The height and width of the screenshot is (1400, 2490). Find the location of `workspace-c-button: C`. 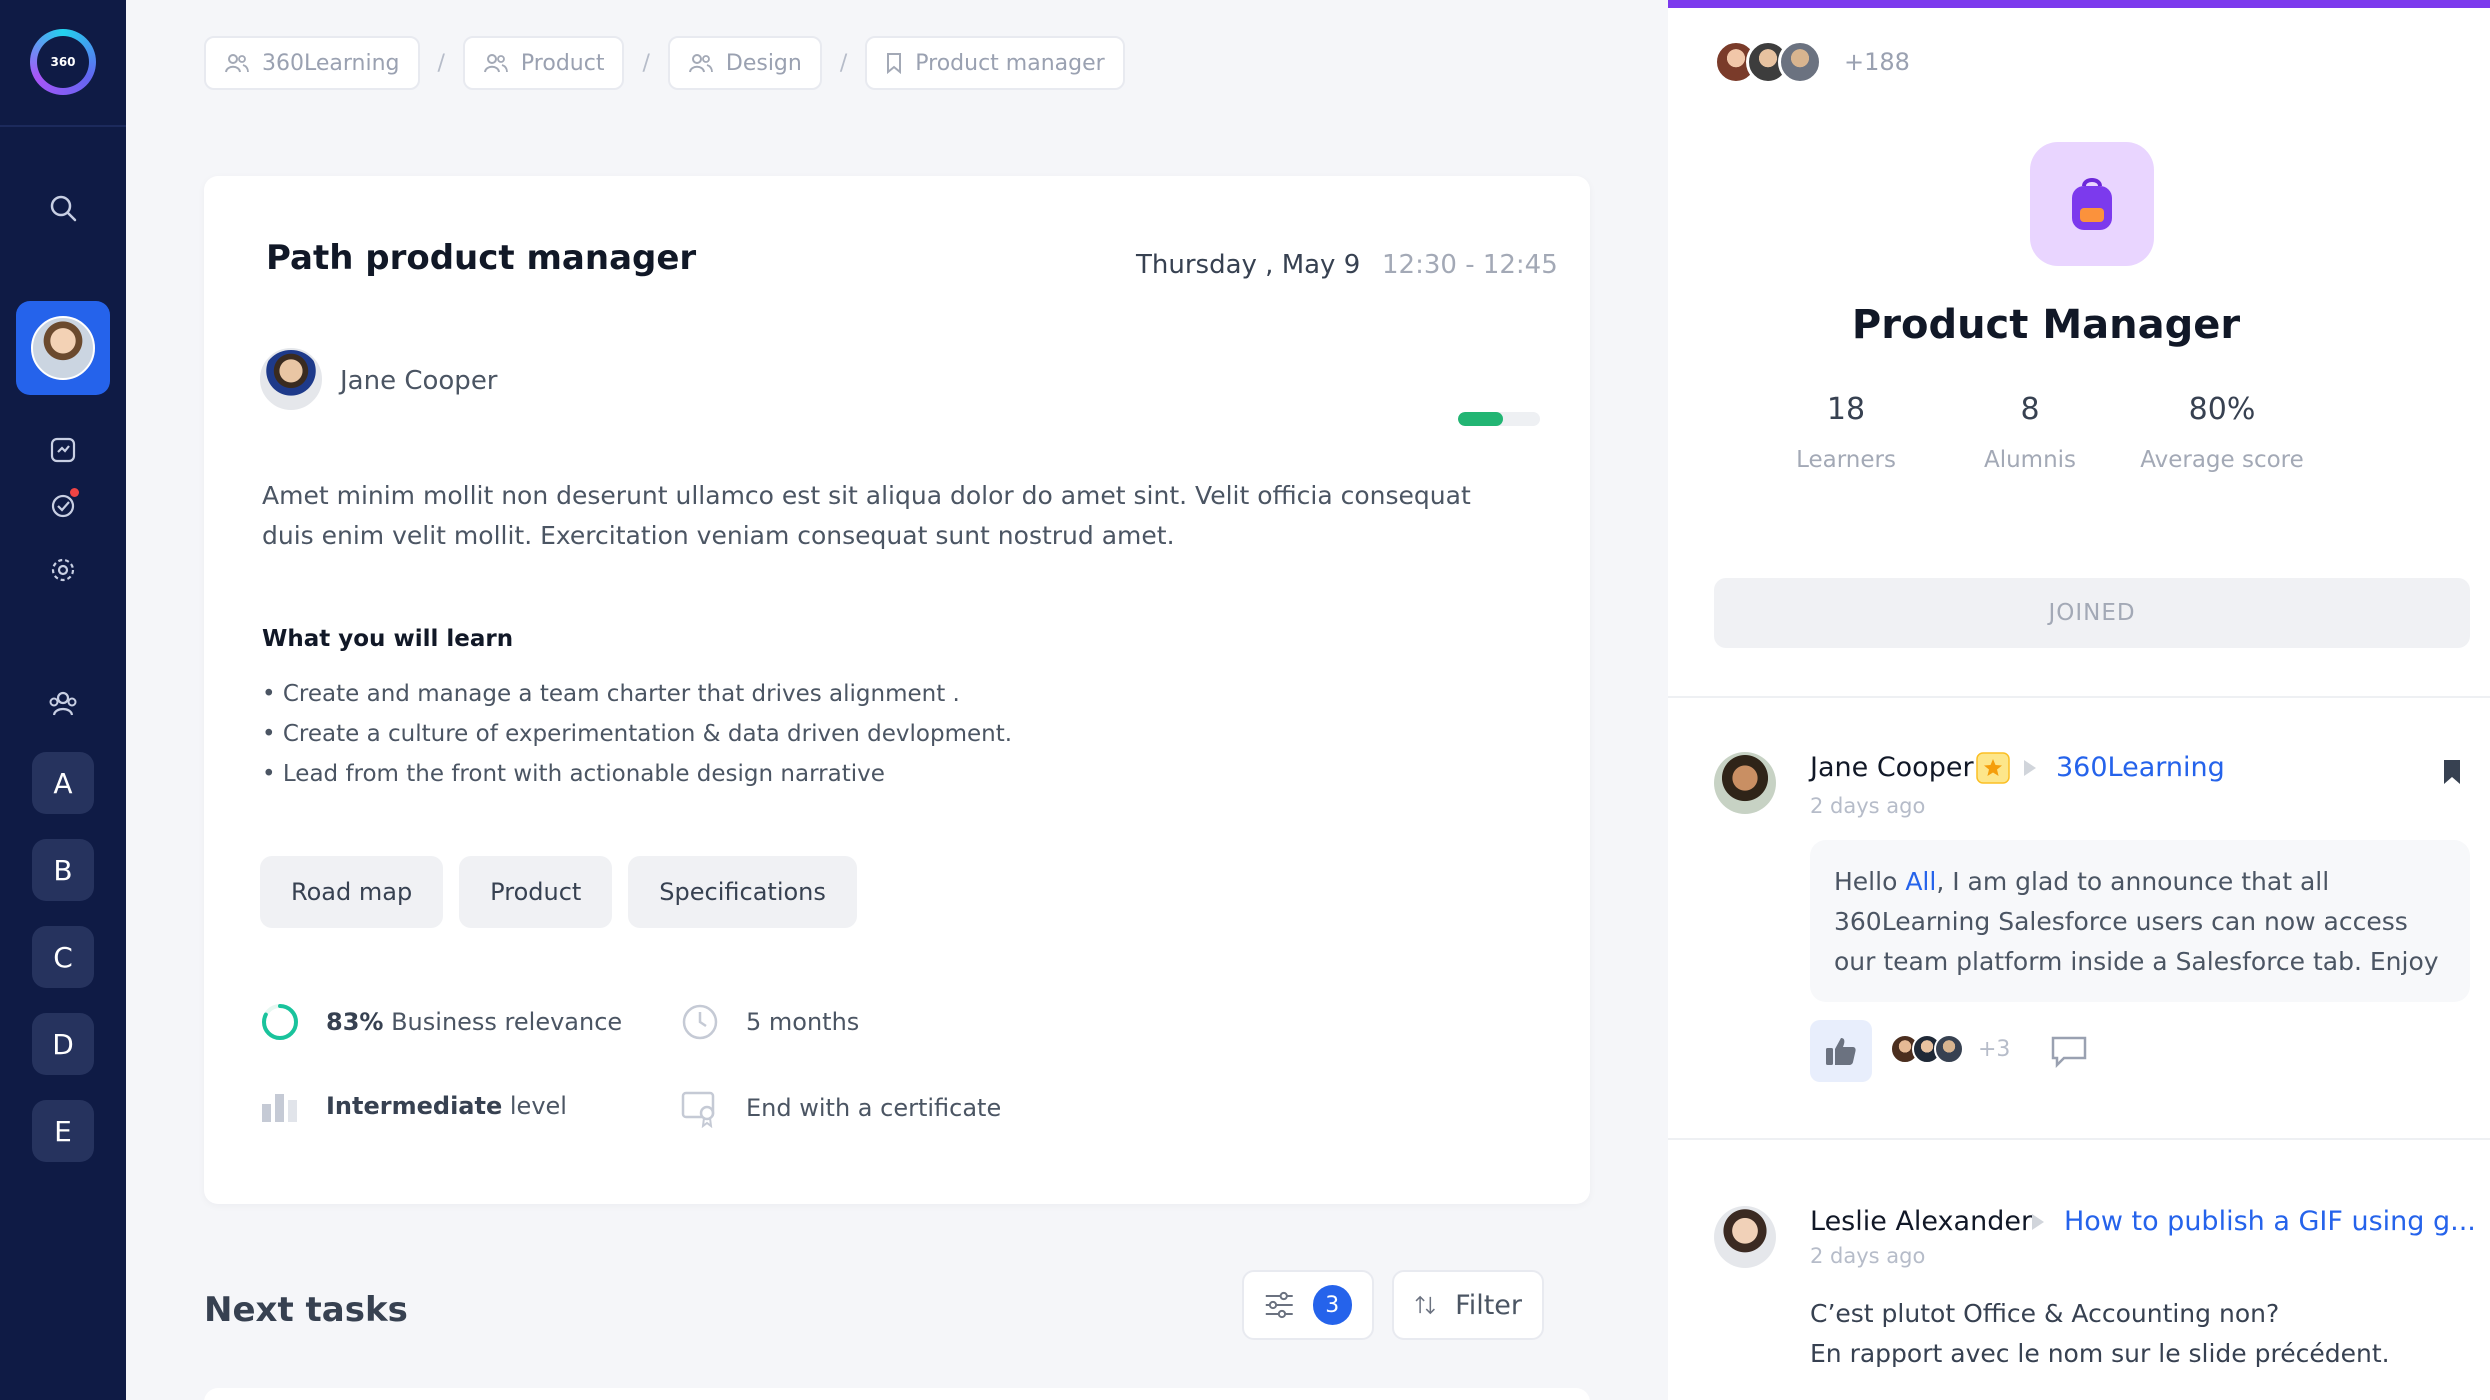

workspace-c-button: C is located at coordinates (63, 957).